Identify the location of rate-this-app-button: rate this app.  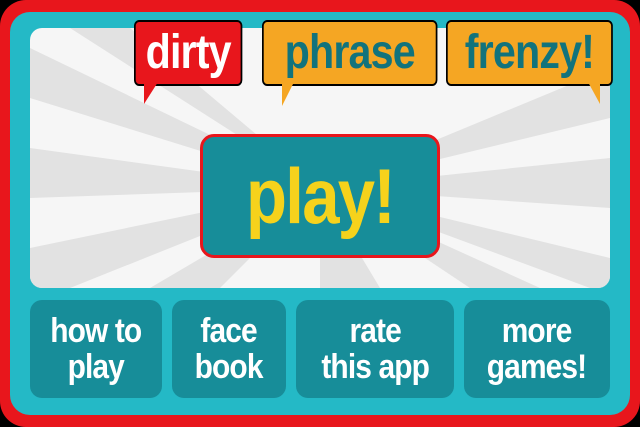
(375, 349).